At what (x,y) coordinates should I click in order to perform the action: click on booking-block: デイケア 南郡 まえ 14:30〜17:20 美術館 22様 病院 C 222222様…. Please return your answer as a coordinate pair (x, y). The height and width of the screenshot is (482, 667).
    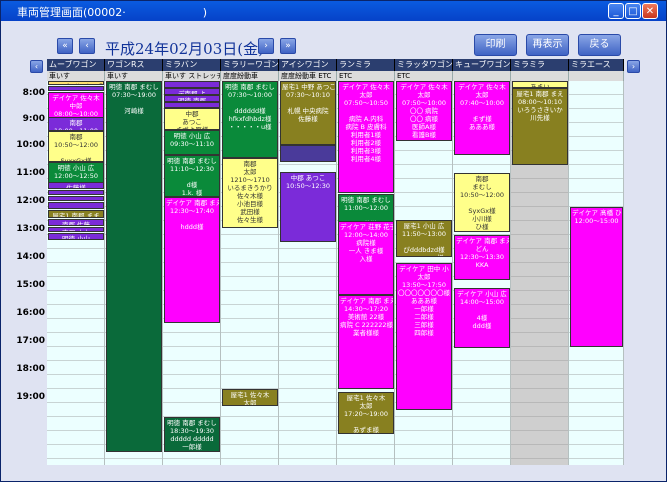
    Looking at the image, I should click on (366, 342).